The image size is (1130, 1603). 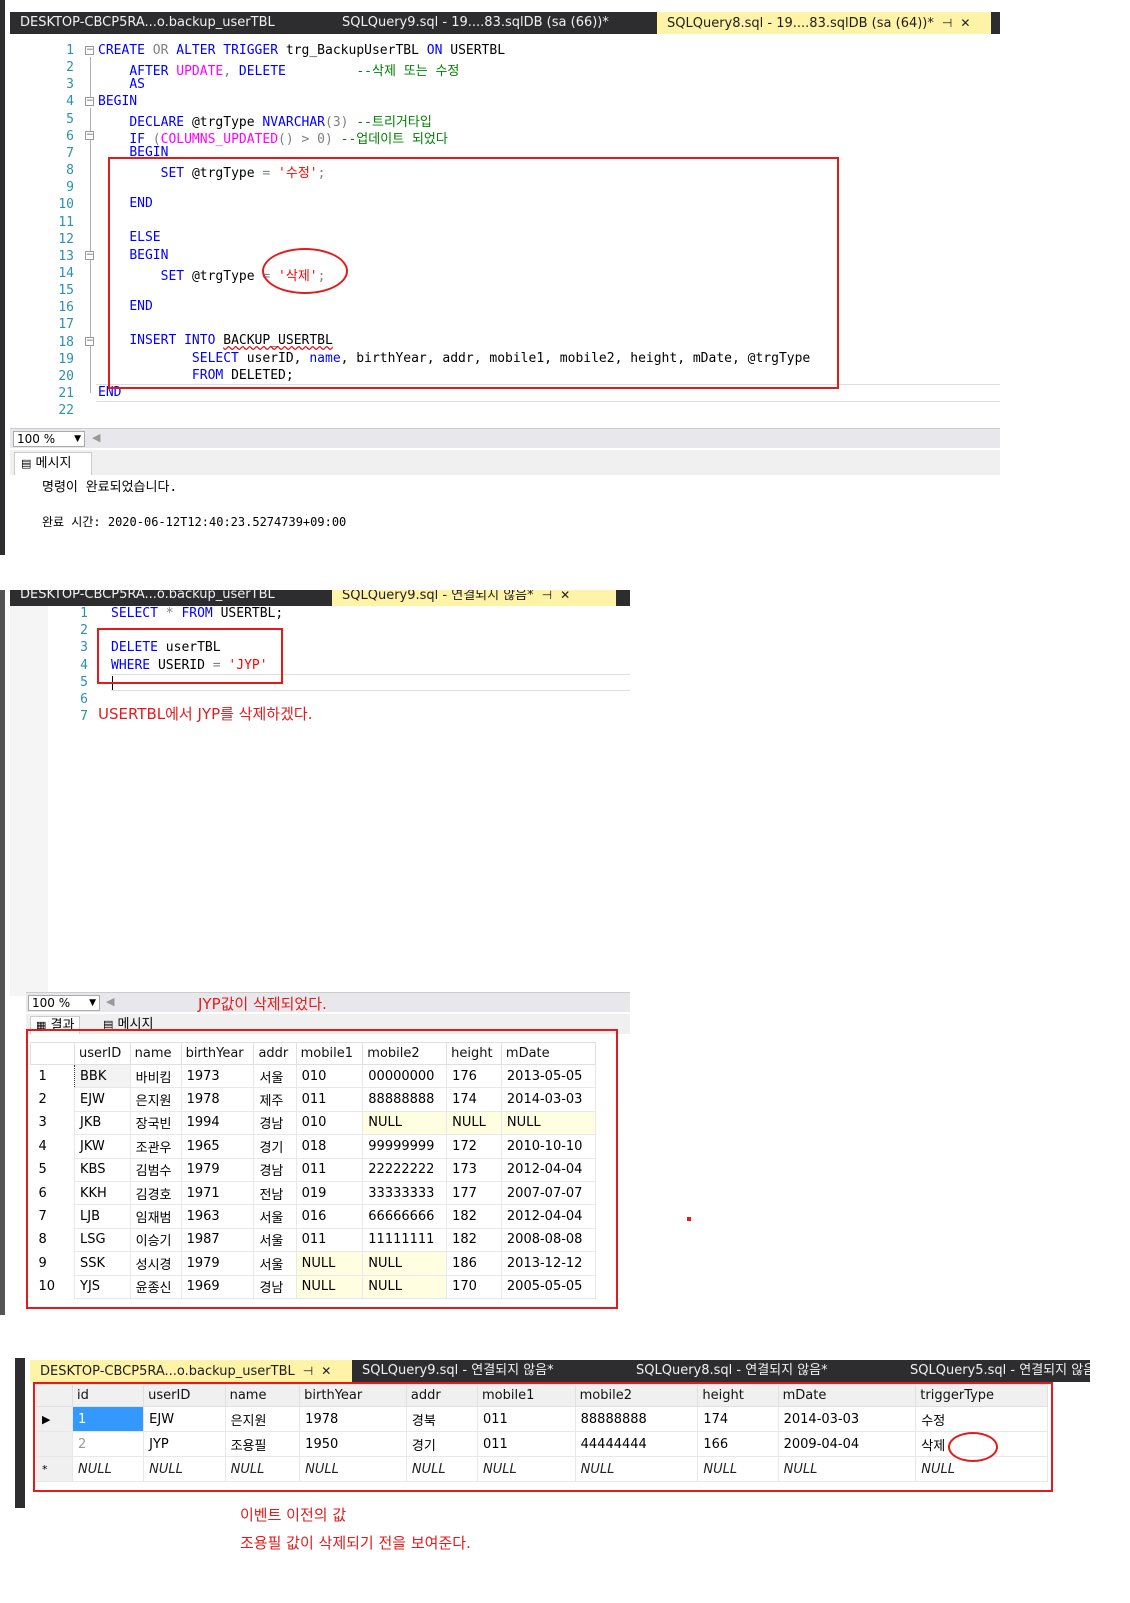 What do you see at coordinates (732, 1370) in the screenshot?
I see `tab-label: SQLQuery8.sql - 연결되지 않음*` at bounding box center [732, 1370].